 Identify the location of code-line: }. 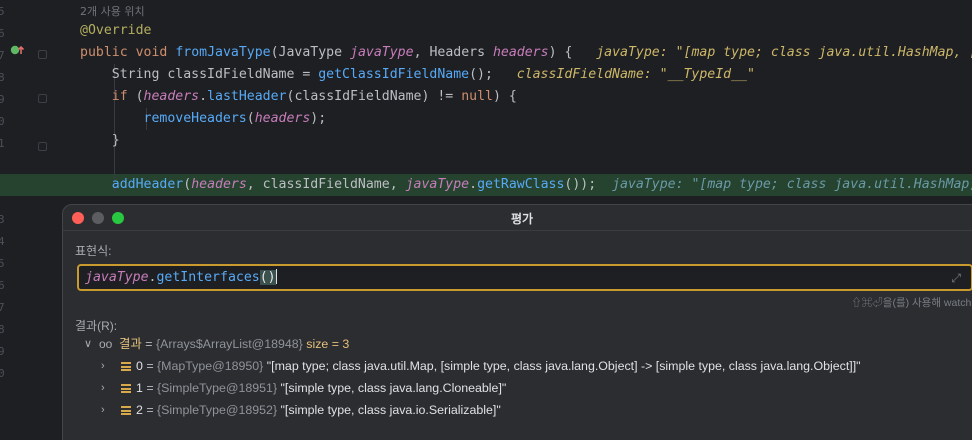
(100, 140).